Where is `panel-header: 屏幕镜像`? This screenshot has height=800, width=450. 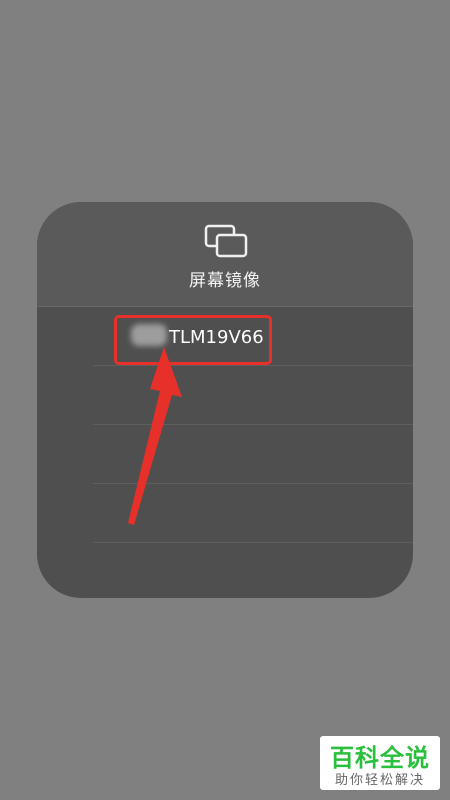 panel-header: 屏幕镜像 is located at coordinates (225, 254).